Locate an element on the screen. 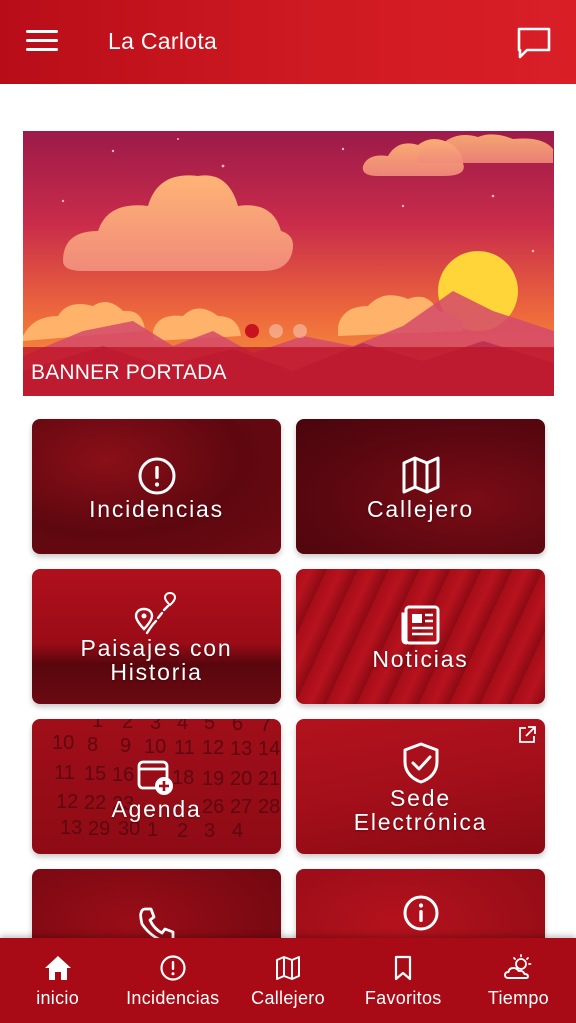 The image size is (576, 1023). svg-text: 16 is located at coordinates (123, 775).